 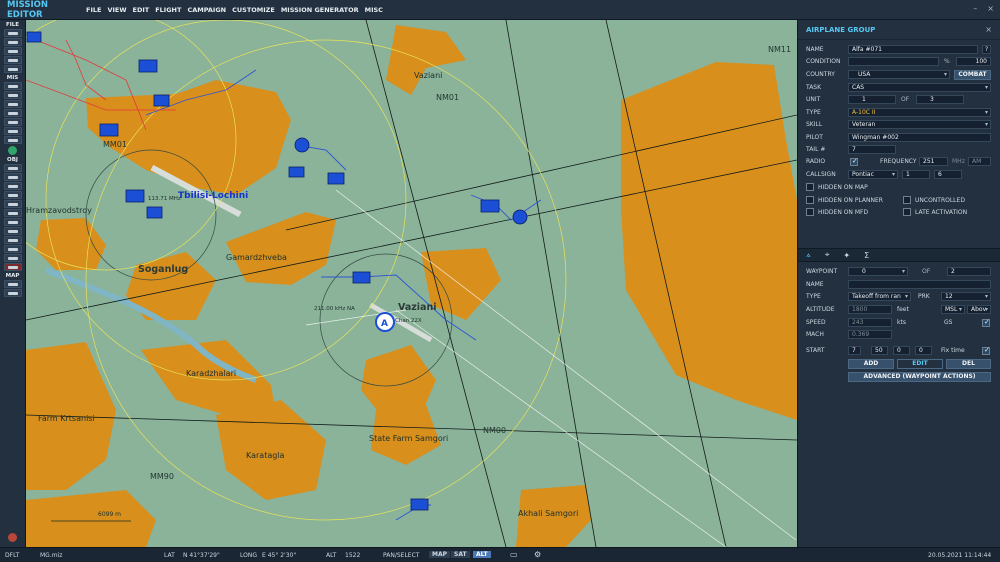 I want to click on fly-mission-button, so click(x=12, y=69).